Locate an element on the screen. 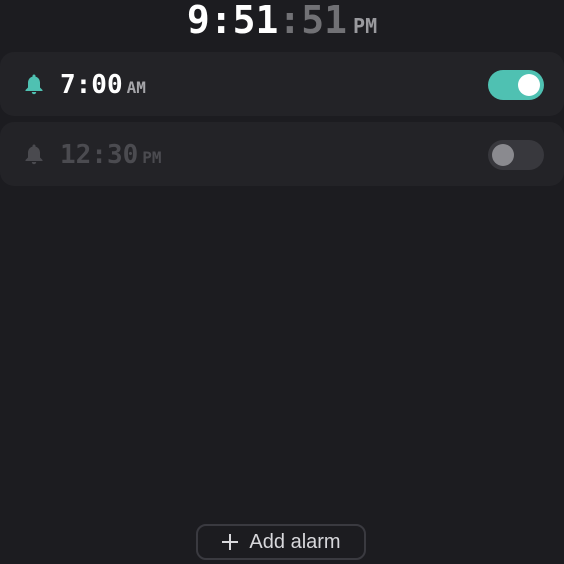  alarm-item: 12:30 PM is located at coordinates (282, 154).